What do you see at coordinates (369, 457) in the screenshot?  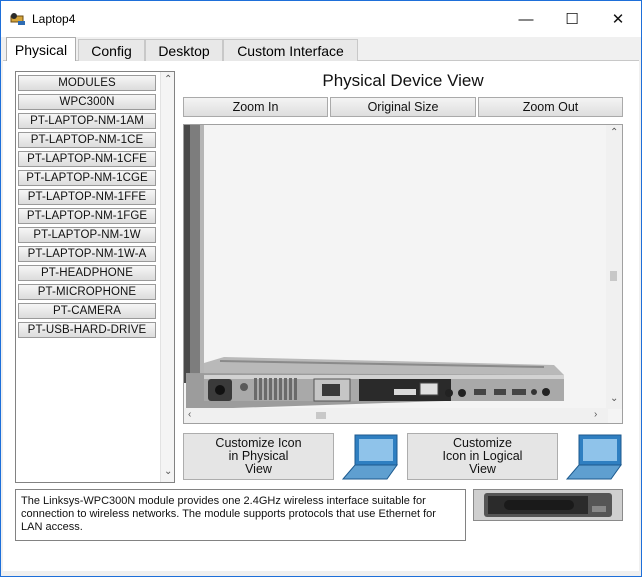 I see `laptop-physical-icon` at bounding box center [369, 457].